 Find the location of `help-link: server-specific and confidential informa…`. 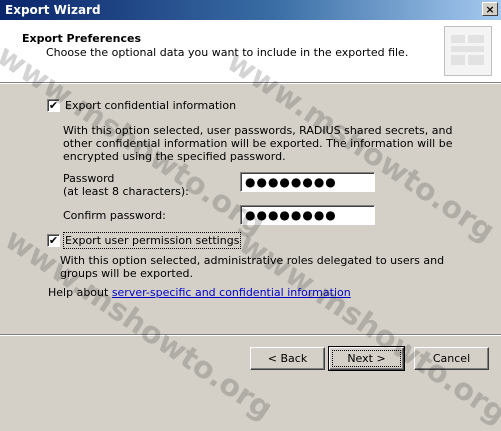

help-link: server-specific and confidential informa… is located at coordinates (231, 292).